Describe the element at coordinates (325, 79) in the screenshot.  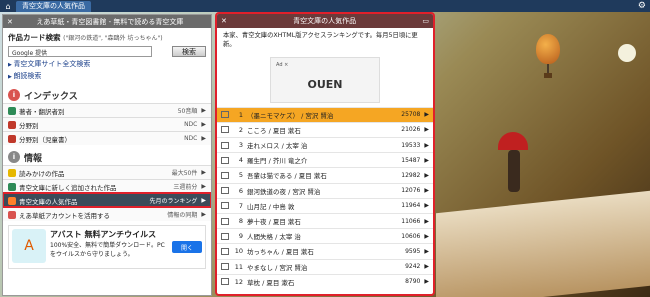
I see `ad-box: Ad × OUEN` at that location.